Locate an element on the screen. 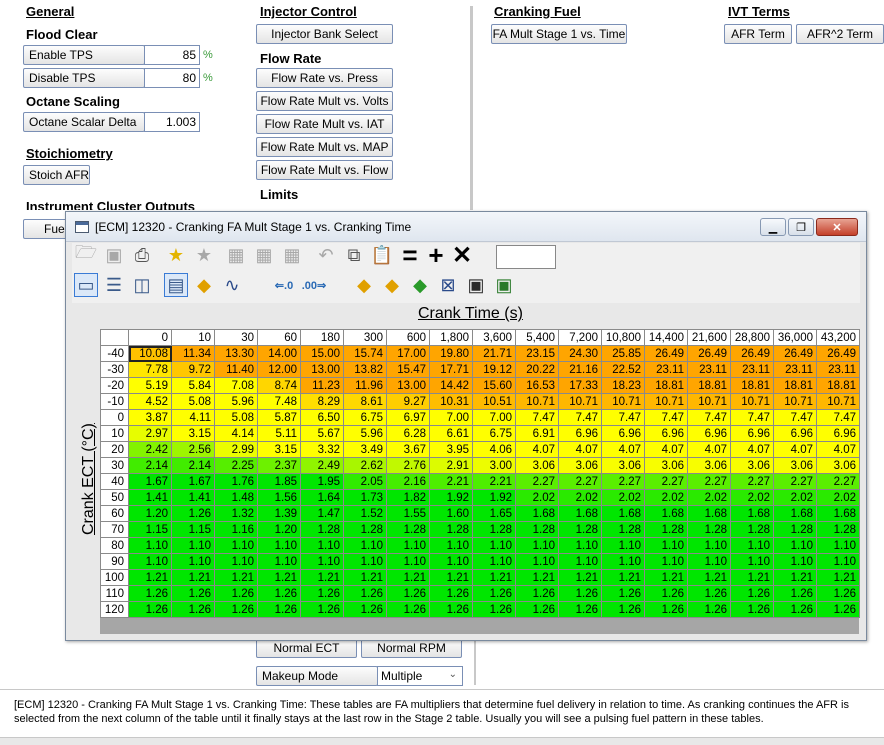 This screenshot has width=884, height=745. table-cell: 7.08 is located at coordinates (236, 385).